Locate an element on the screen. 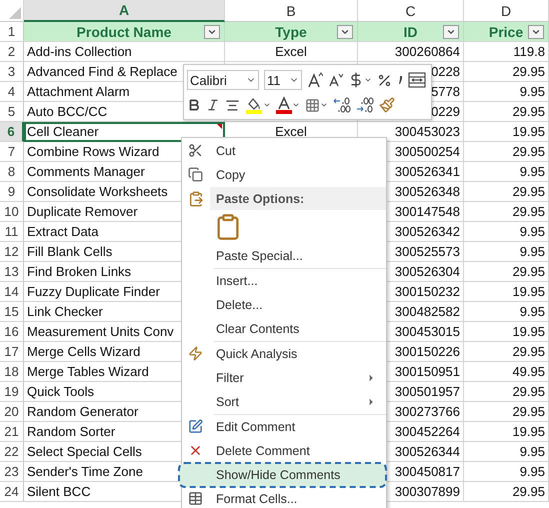 The width and height of the screenshot is (549, 508). increase-decimal-icon is located at coordinates (342, 105).